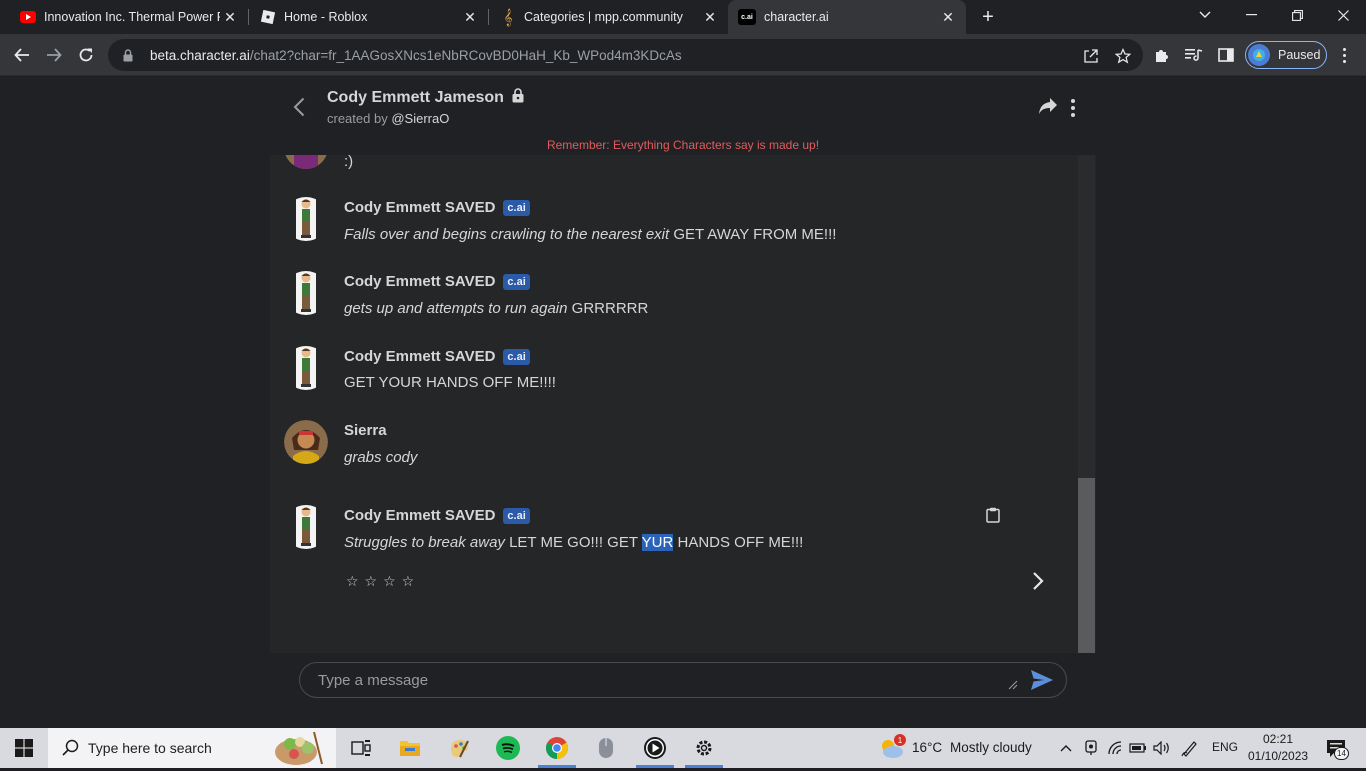  Describe the element at coordinates (150, 748) in the screenshot. I see `search-input: Type here to search` at that location.